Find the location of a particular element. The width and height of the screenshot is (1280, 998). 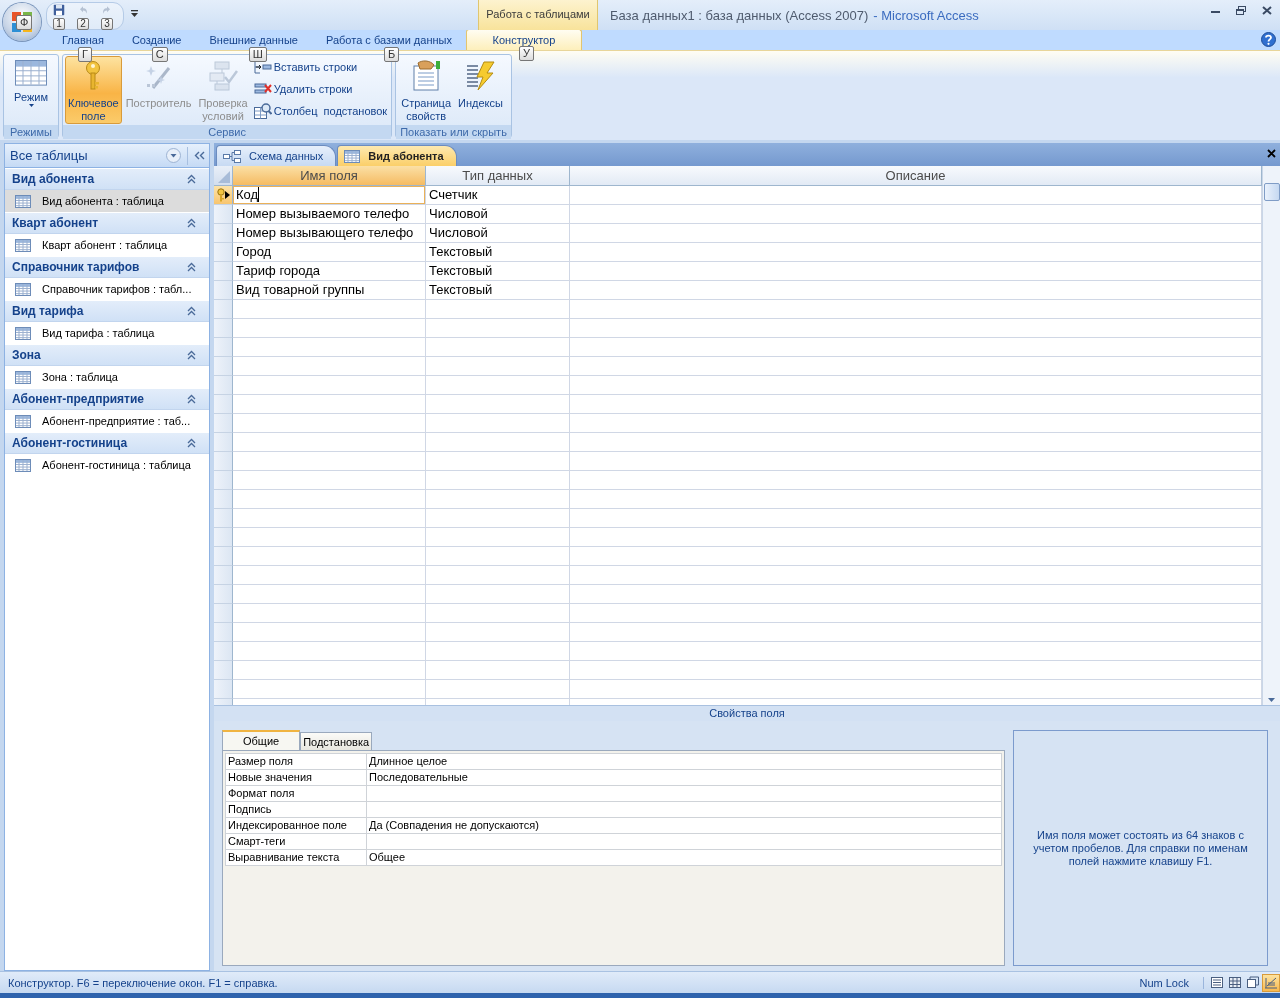

table-cell: Номер вызываемого телефо is located at coordinates (329, 214).